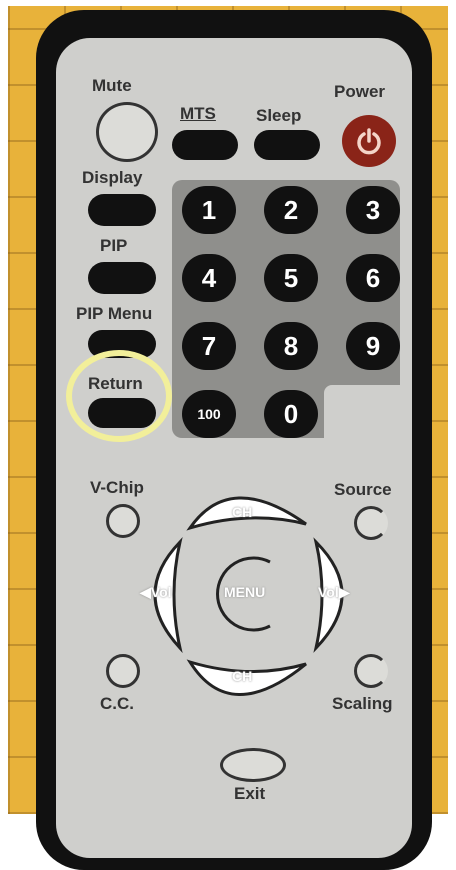  I want to click on num-100-button: 100, so click(209, 414).